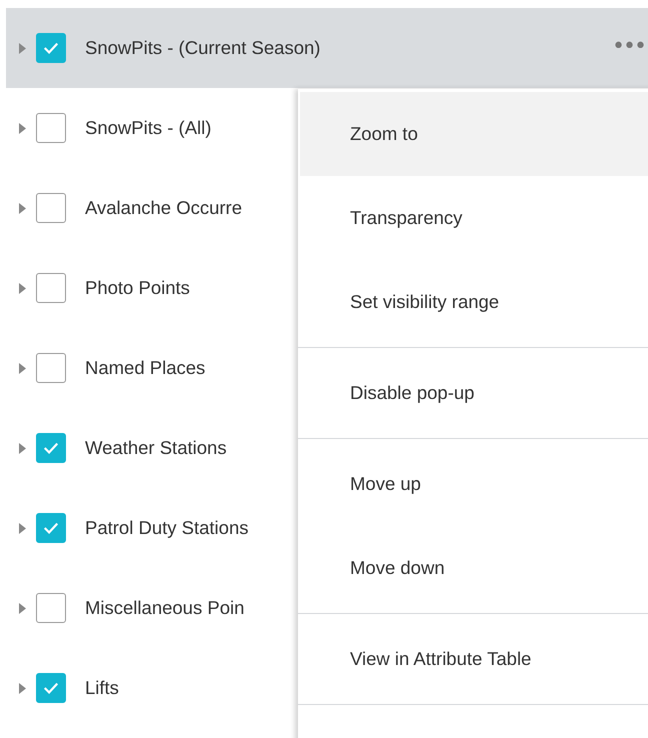 This screenshot has width=648, height=738. Describe the element at coordinates (163, 208) in the screenshot. I see `layer-name: Avalanche Occurre` at that location.